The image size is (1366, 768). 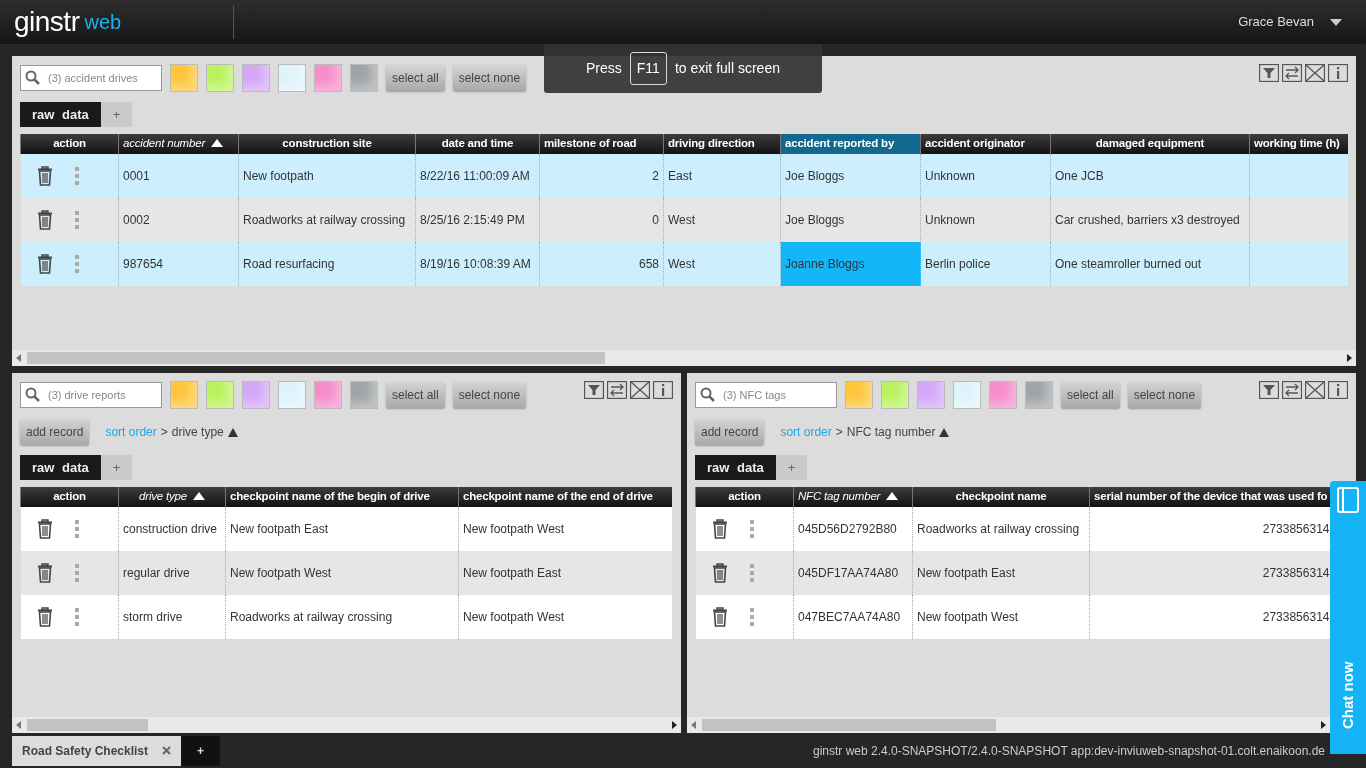 I want to click on column-header: date and time, so click(x=477, y=144).